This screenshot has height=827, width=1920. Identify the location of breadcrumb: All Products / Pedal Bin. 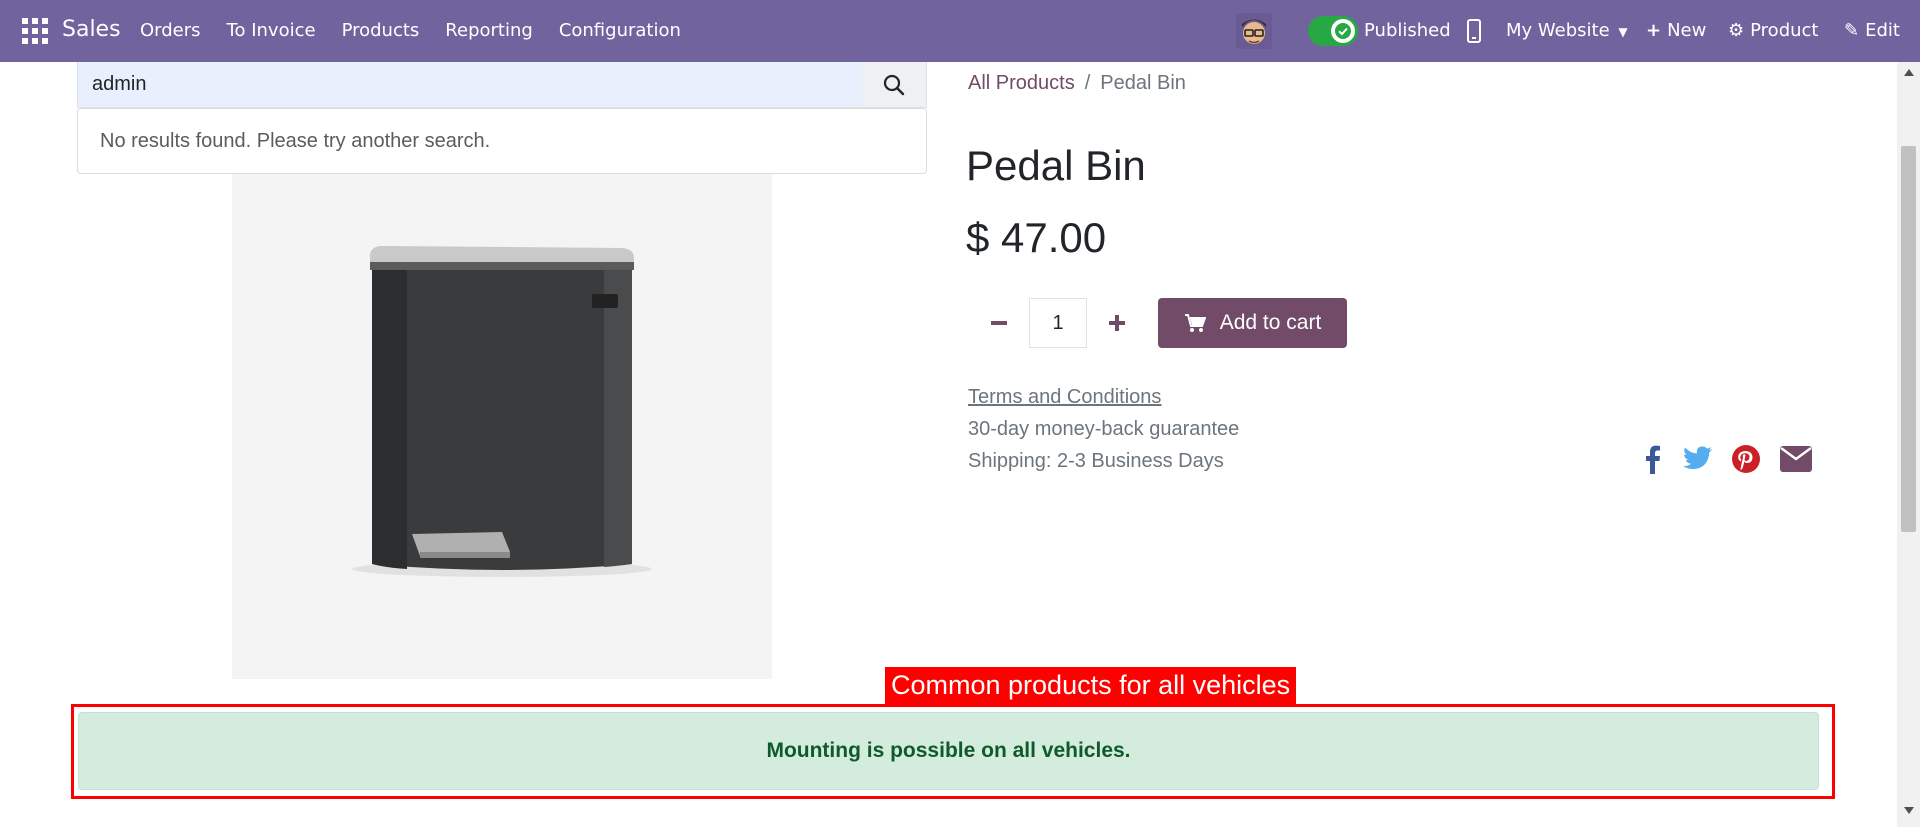
(1077, 83).